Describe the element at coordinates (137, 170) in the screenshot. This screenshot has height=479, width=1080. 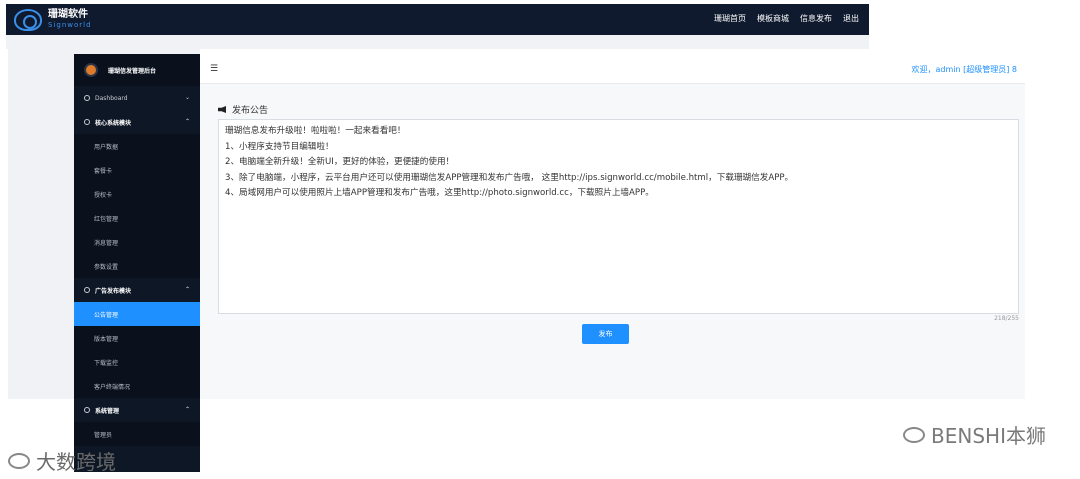
I see `sidebar-item-package-card: 套餐卡` at that location.